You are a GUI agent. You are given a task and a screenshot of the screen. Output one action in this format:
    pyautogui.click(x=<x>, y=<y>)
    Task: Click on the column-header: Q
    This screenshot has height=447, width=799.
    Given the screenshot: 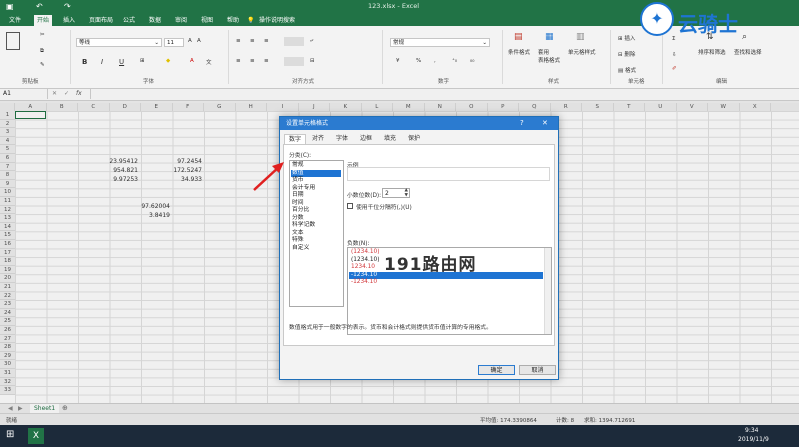 What is the action you would take?
    pyautogui.click(x=535, y=107)
    